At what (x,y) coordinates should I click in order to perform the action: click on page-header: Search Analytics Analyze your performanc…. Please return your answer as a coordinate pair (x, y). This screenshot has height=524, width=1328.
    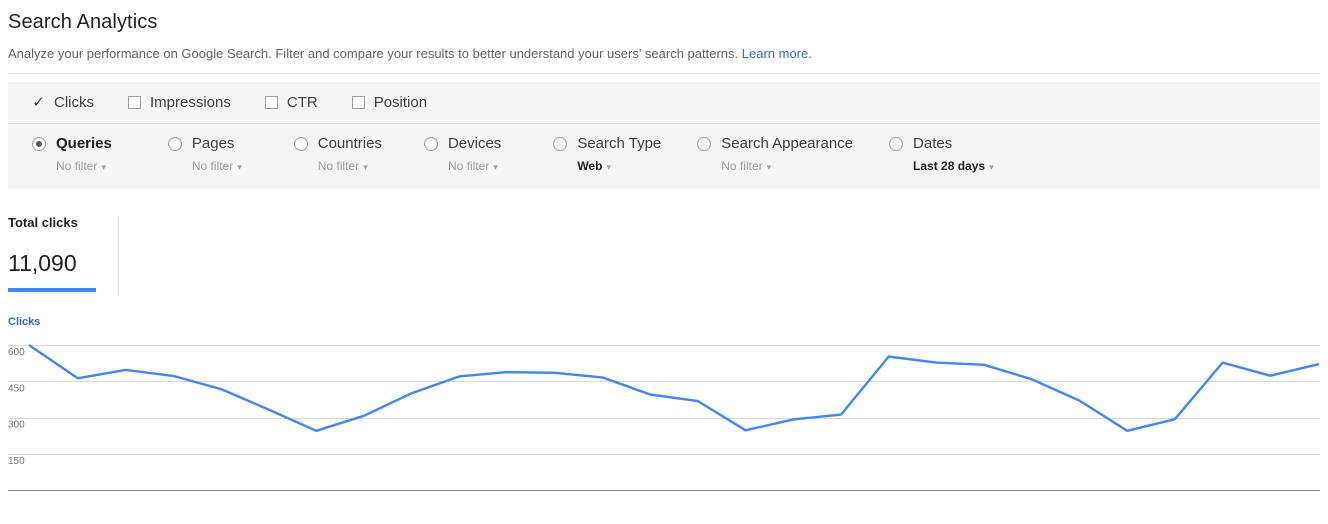
    Looking at the image, I should click on (664, 31).